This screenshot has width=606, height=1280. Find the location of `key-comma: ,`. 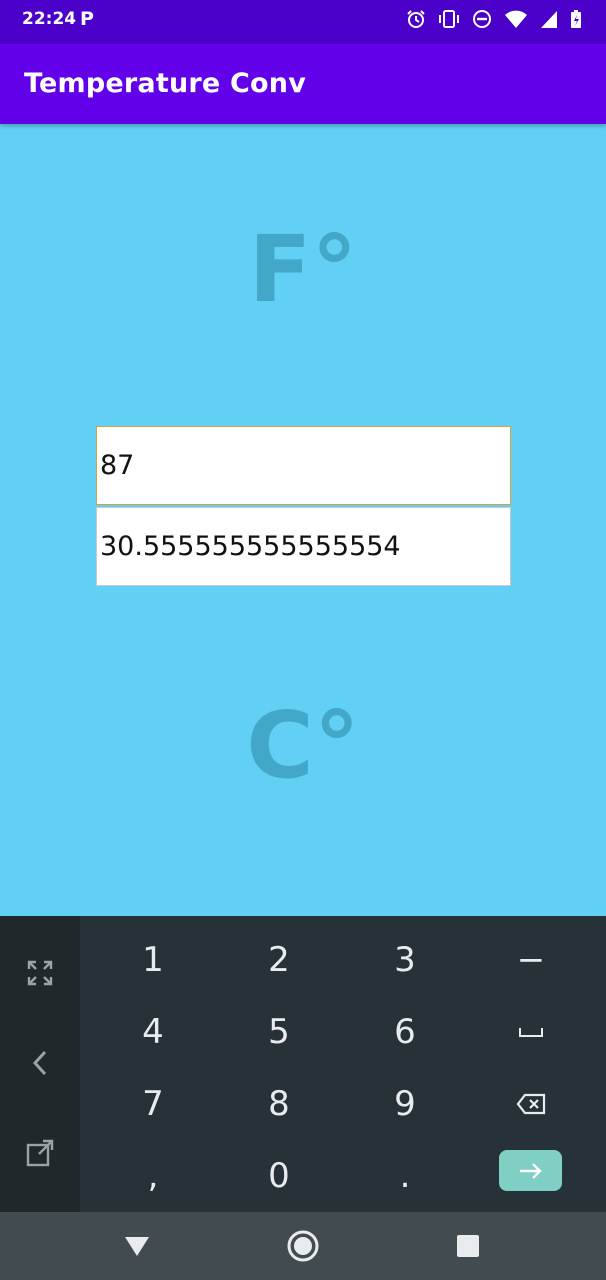

key-comma: , is located at coordinates (153, 1176).